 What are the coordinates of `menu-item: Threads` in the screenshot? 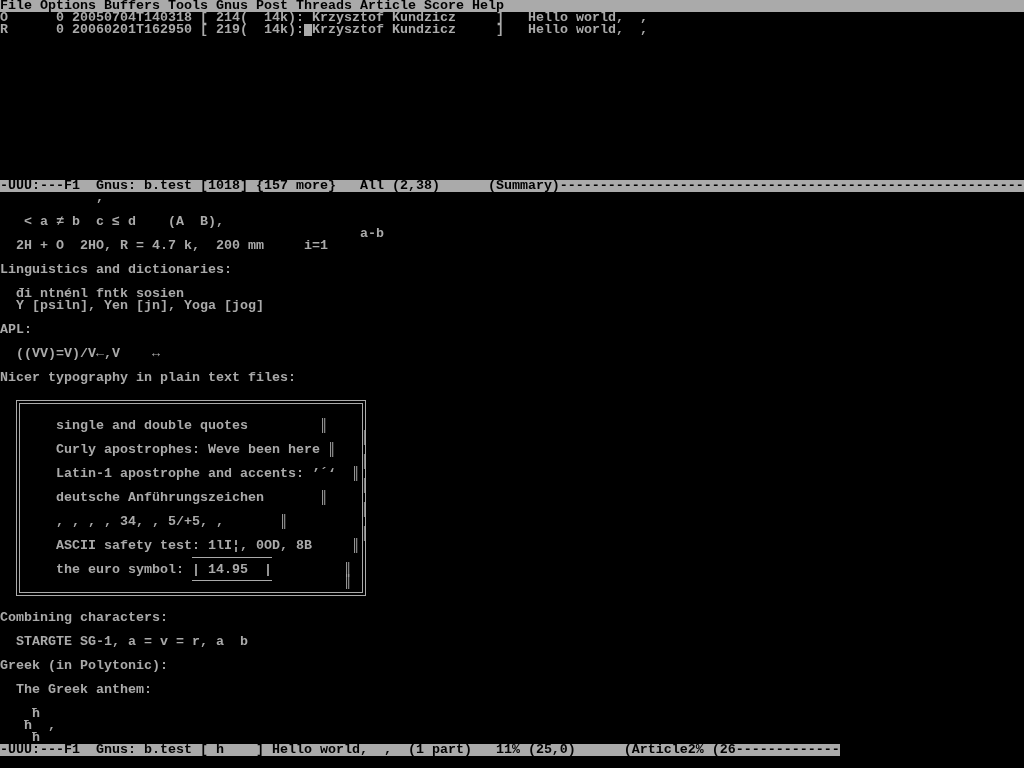 It's located at (324, 6).